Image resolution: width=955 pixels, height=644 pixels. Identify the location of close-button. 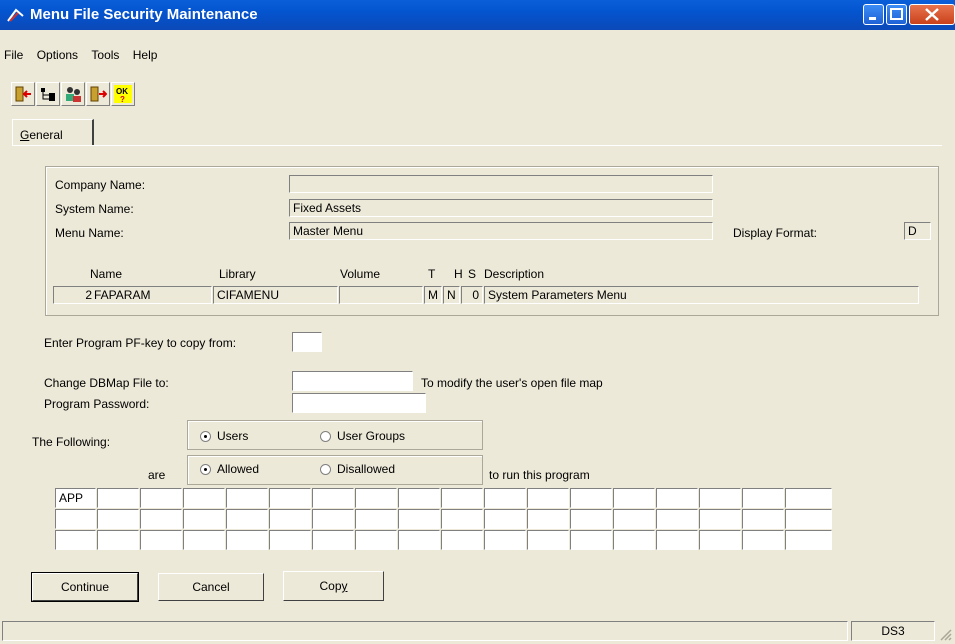
(932, 14).